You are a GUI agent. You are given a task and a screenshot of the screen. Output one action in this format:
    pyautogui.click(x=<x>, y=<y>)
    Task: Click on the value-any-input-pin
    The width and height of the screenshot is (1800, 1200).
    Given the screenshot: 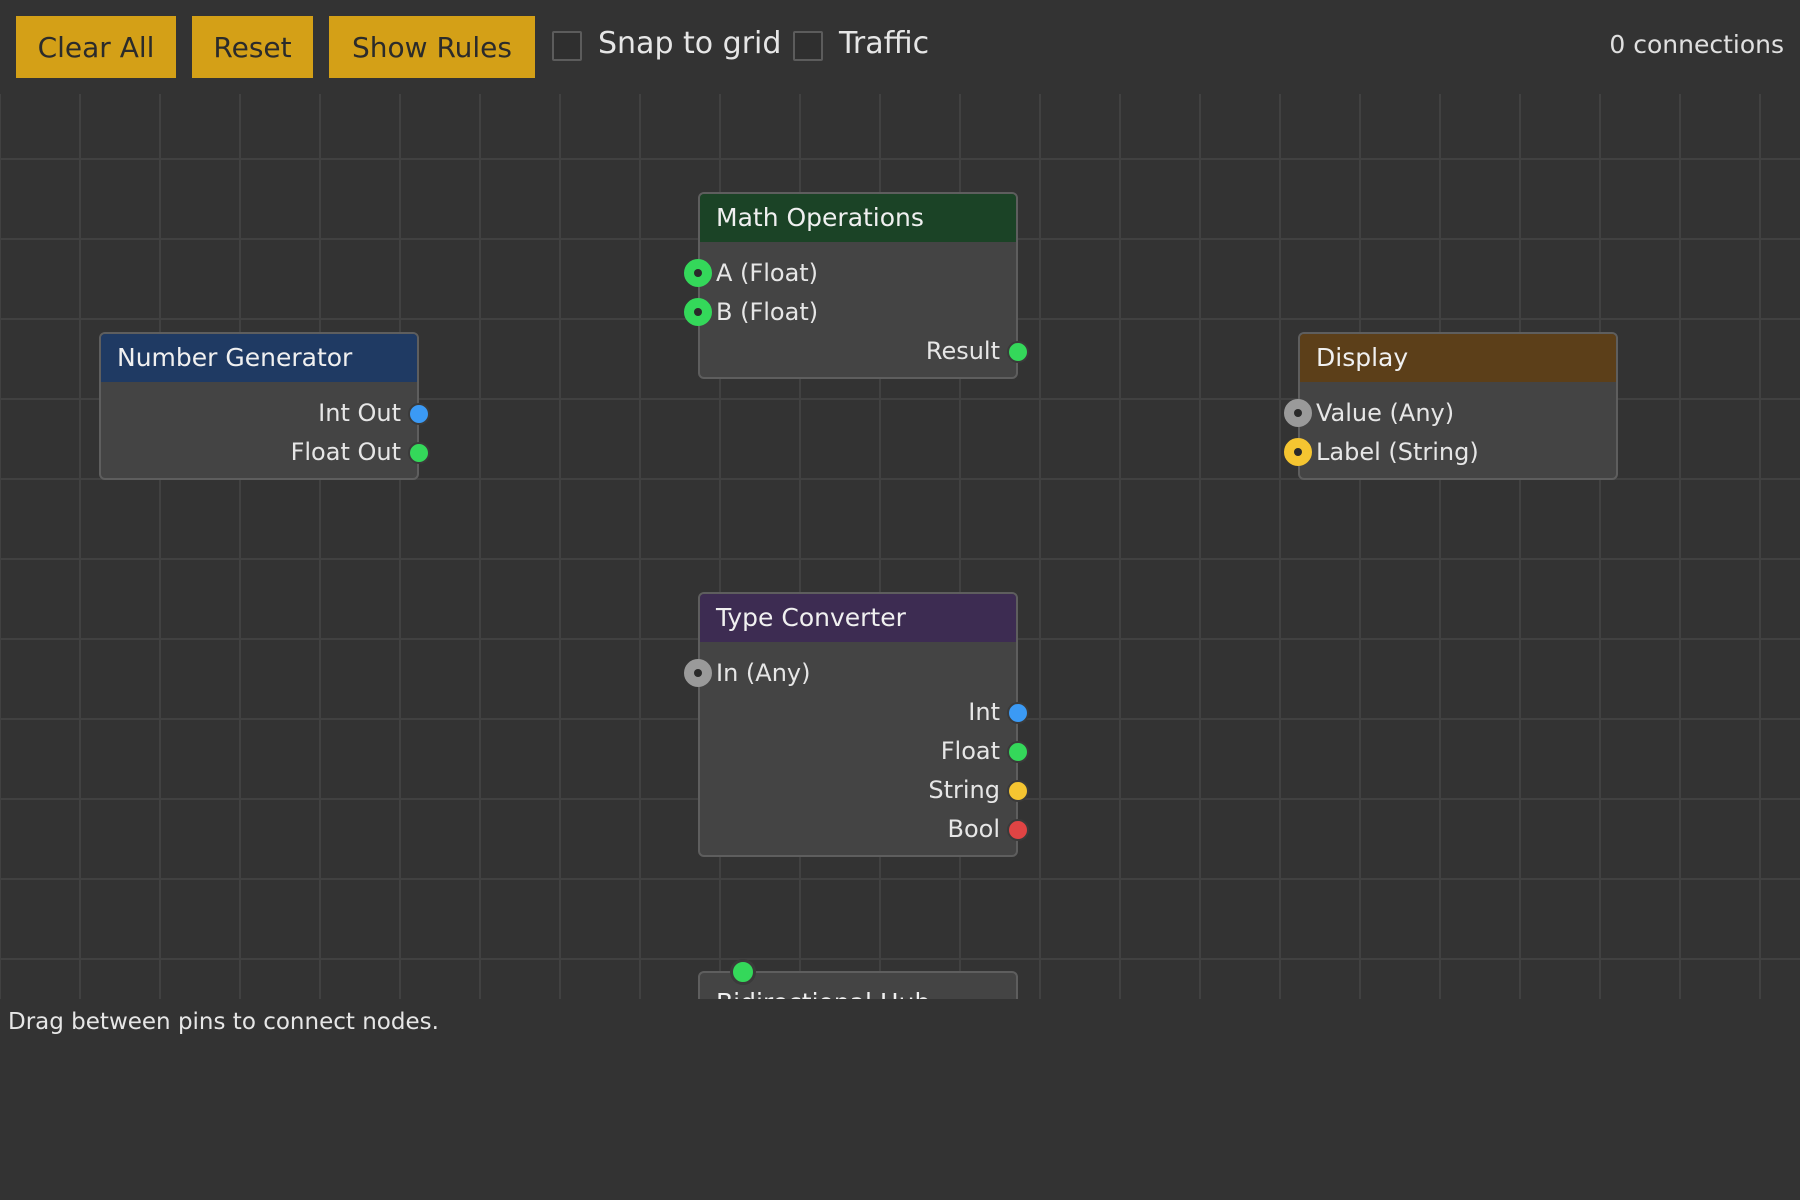 What is the action you would take?
    pyautogui.click(x=1298, y=413)
    